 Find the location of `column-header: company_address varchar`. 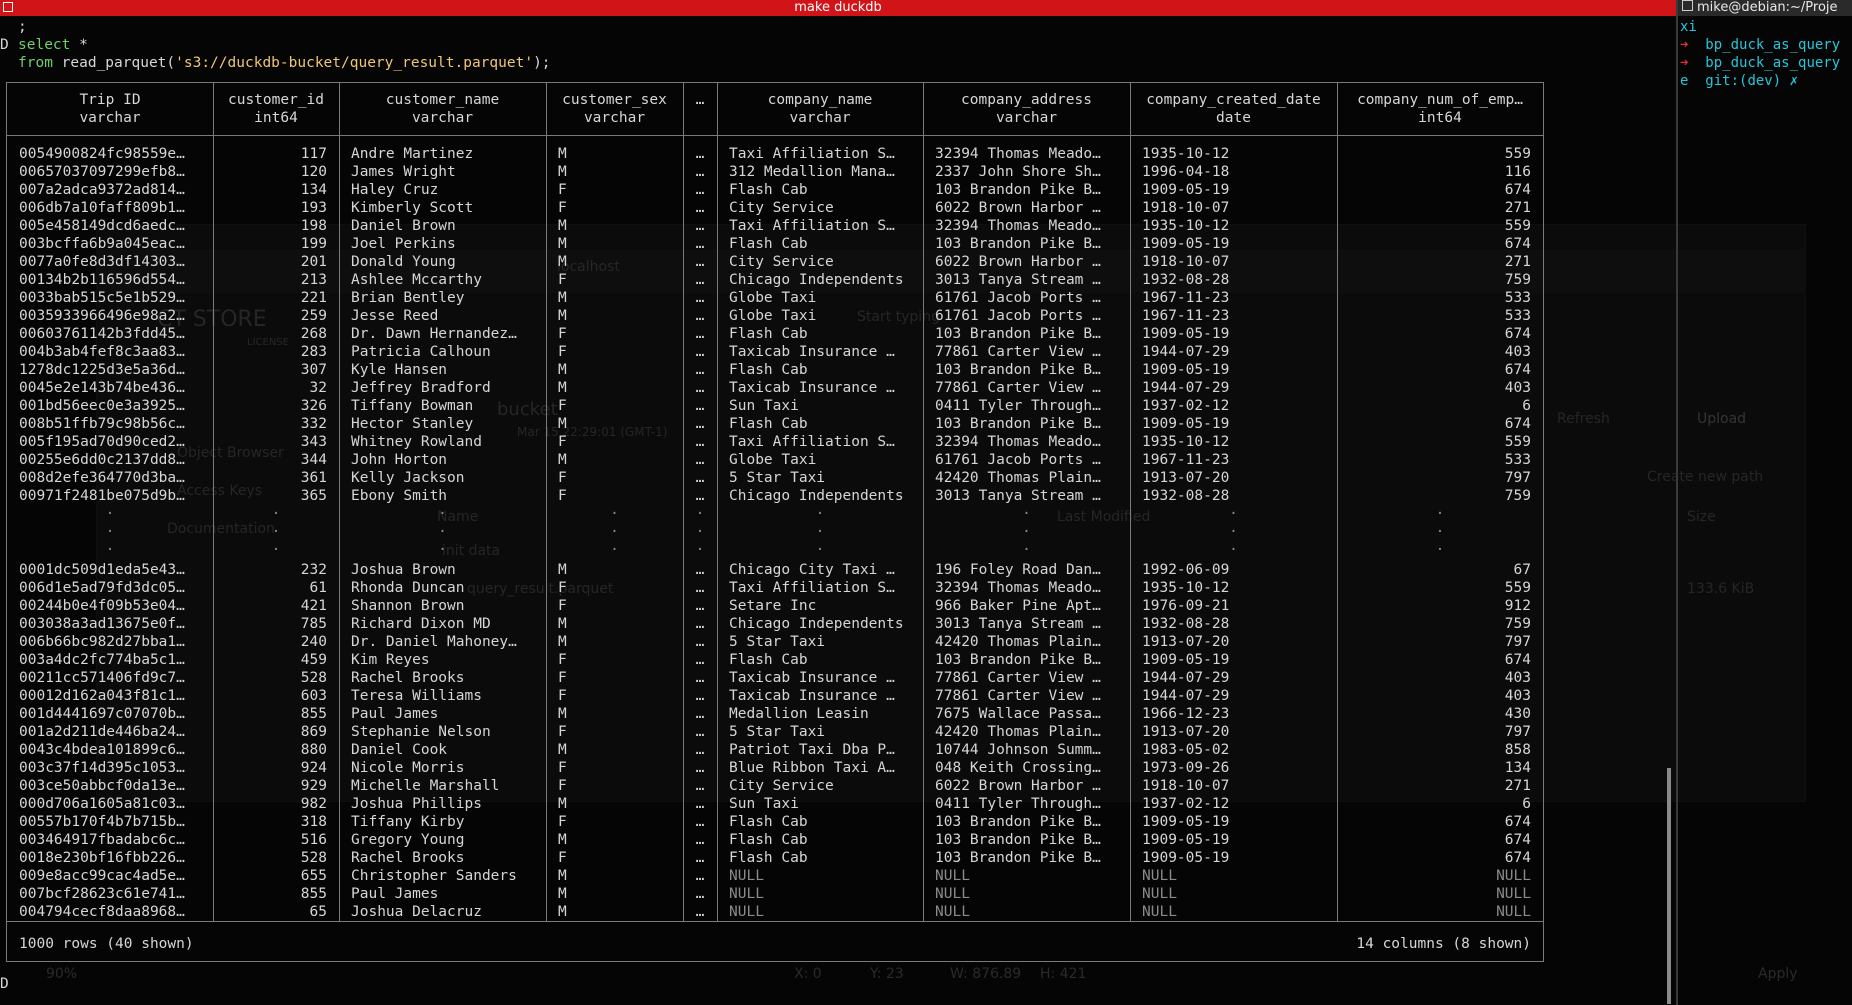

column-header: company_address varchar is located at coordinates (1026, 109).